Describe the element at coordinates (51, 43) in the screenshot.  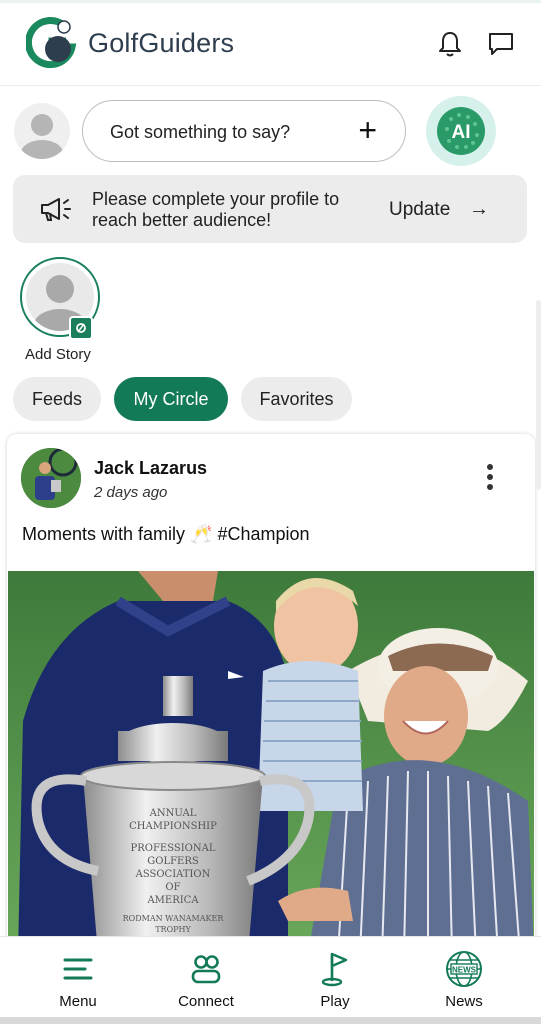
I see `golfguiders-logo-icon` at that location.